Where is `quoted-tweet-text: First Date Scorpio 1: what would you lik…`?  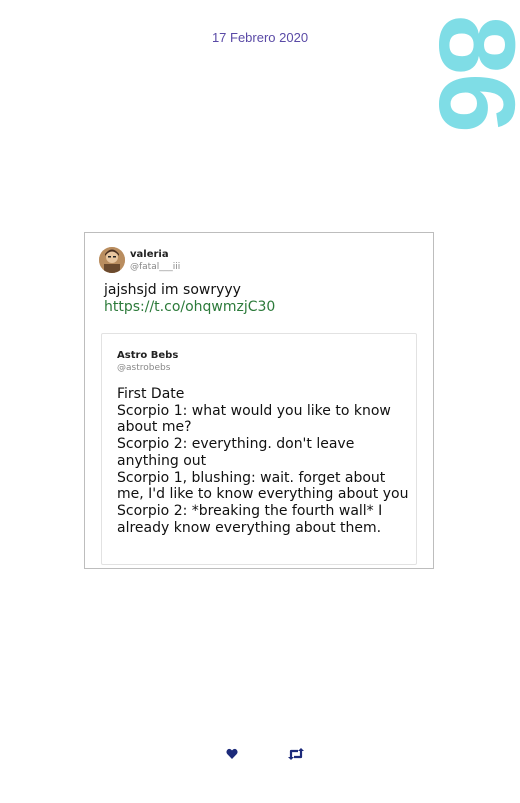
quoted-tweet-text: First Date Scorpio 1: what would you lik… is located at coordinates (263, 461).